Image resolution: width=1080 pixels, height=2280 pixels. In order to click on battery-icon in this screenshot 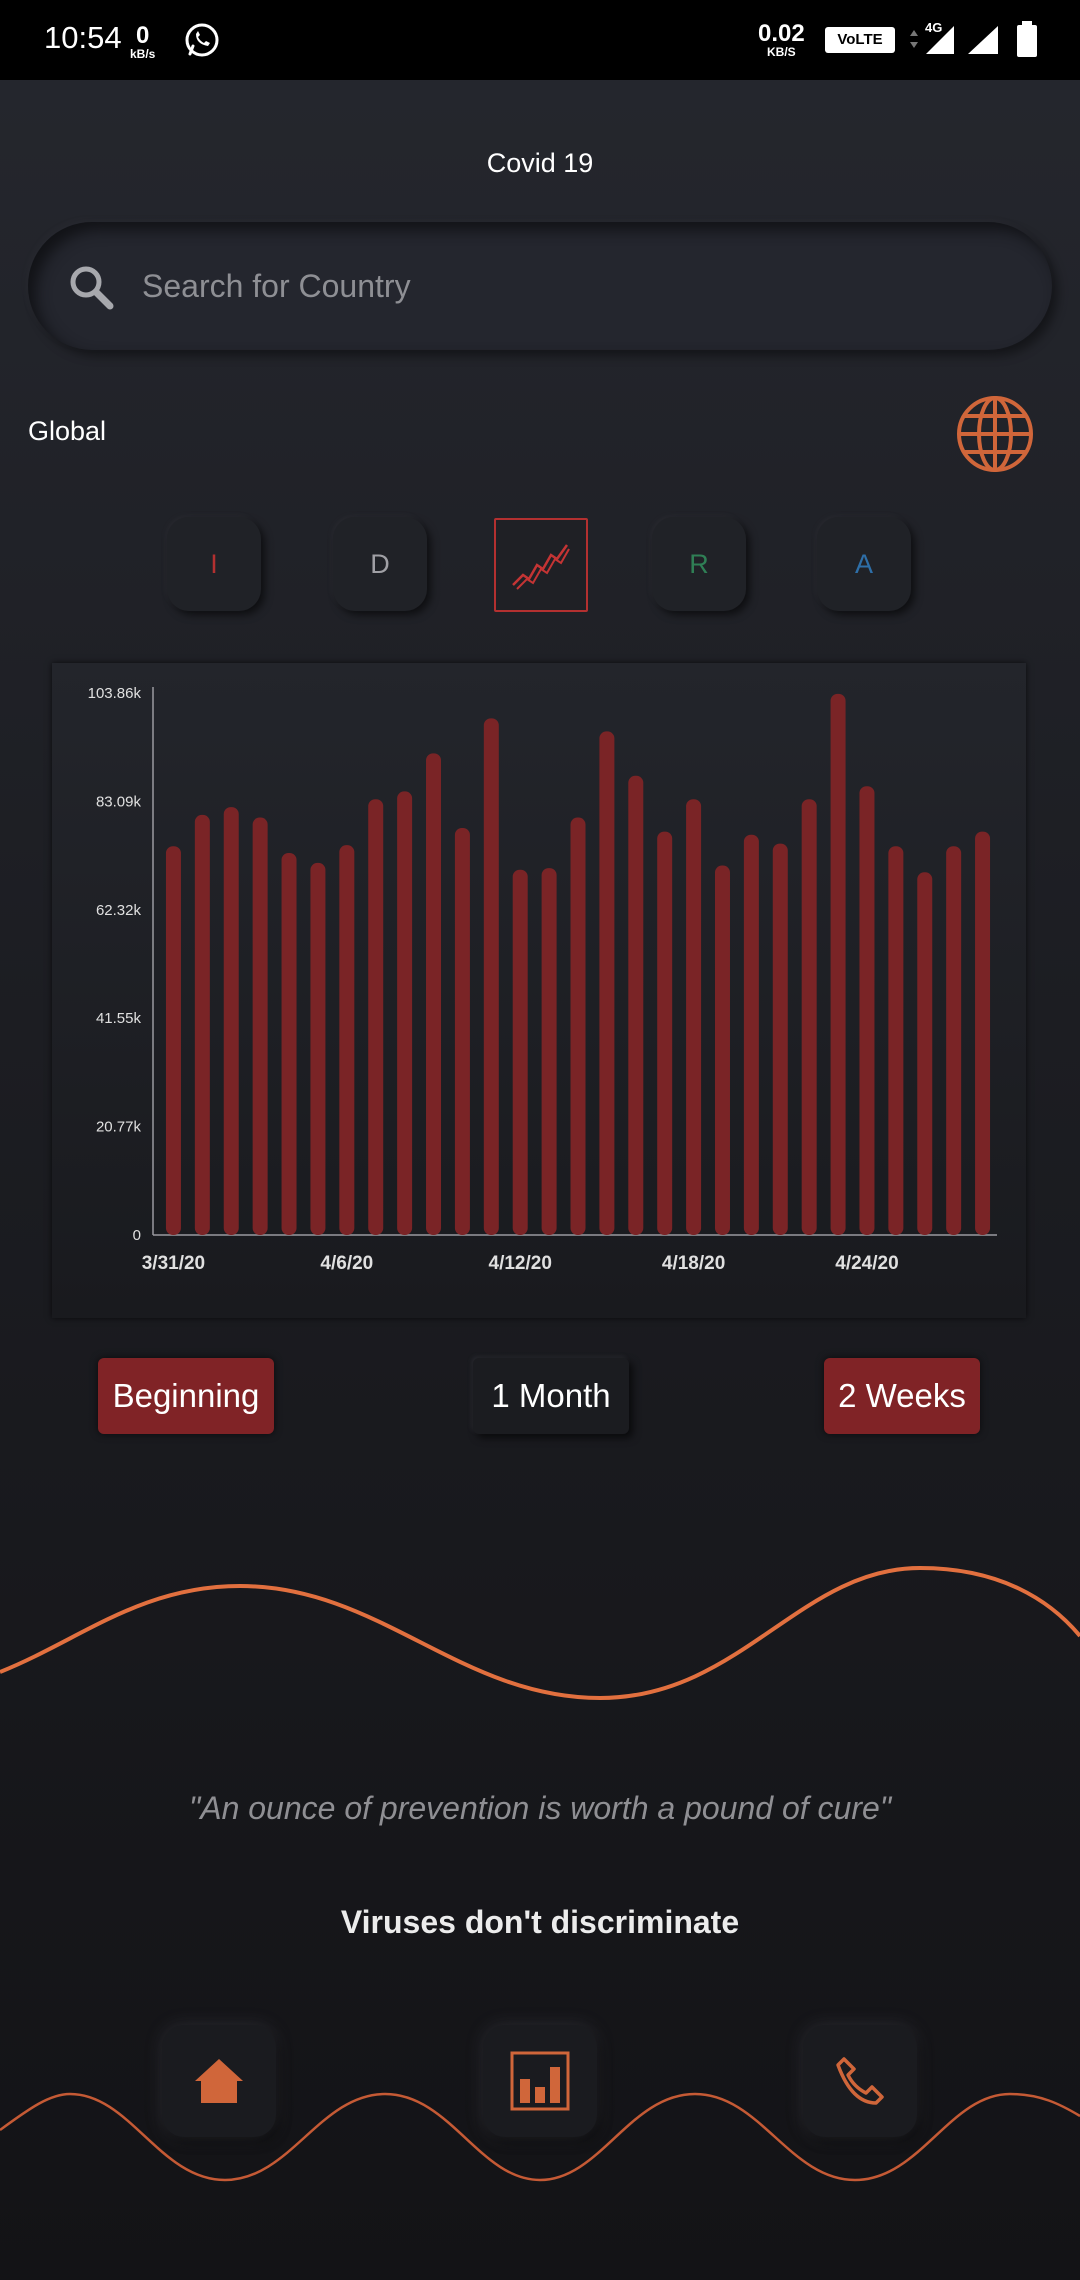, I will do `click(1027, 39)`.